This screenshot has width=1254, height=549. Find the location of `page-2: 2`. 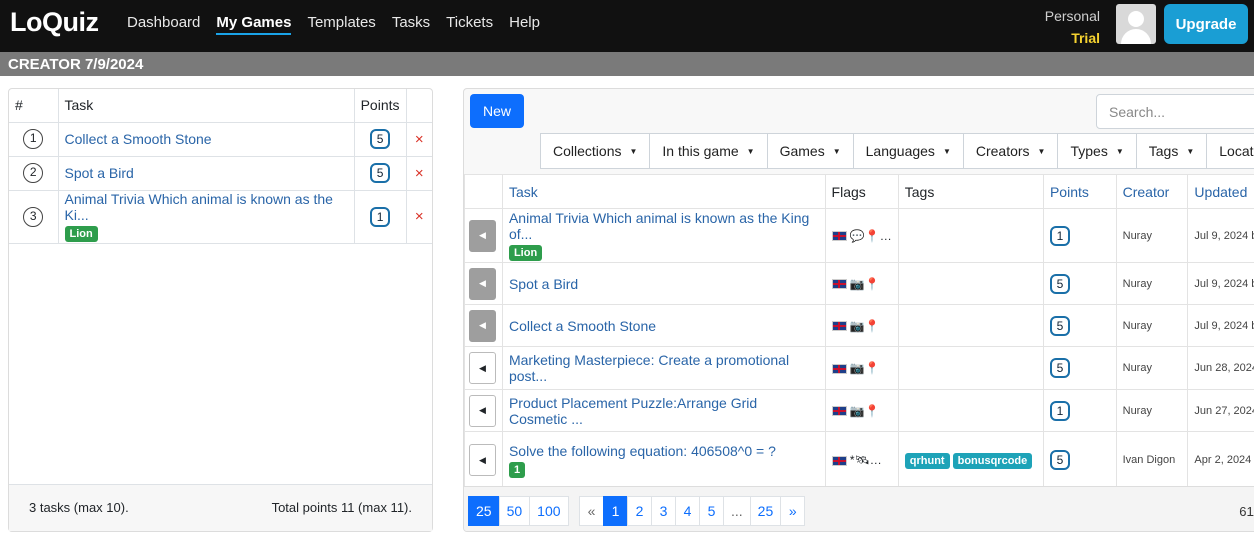

page-2: 2 is located at coordinates (639, 511).